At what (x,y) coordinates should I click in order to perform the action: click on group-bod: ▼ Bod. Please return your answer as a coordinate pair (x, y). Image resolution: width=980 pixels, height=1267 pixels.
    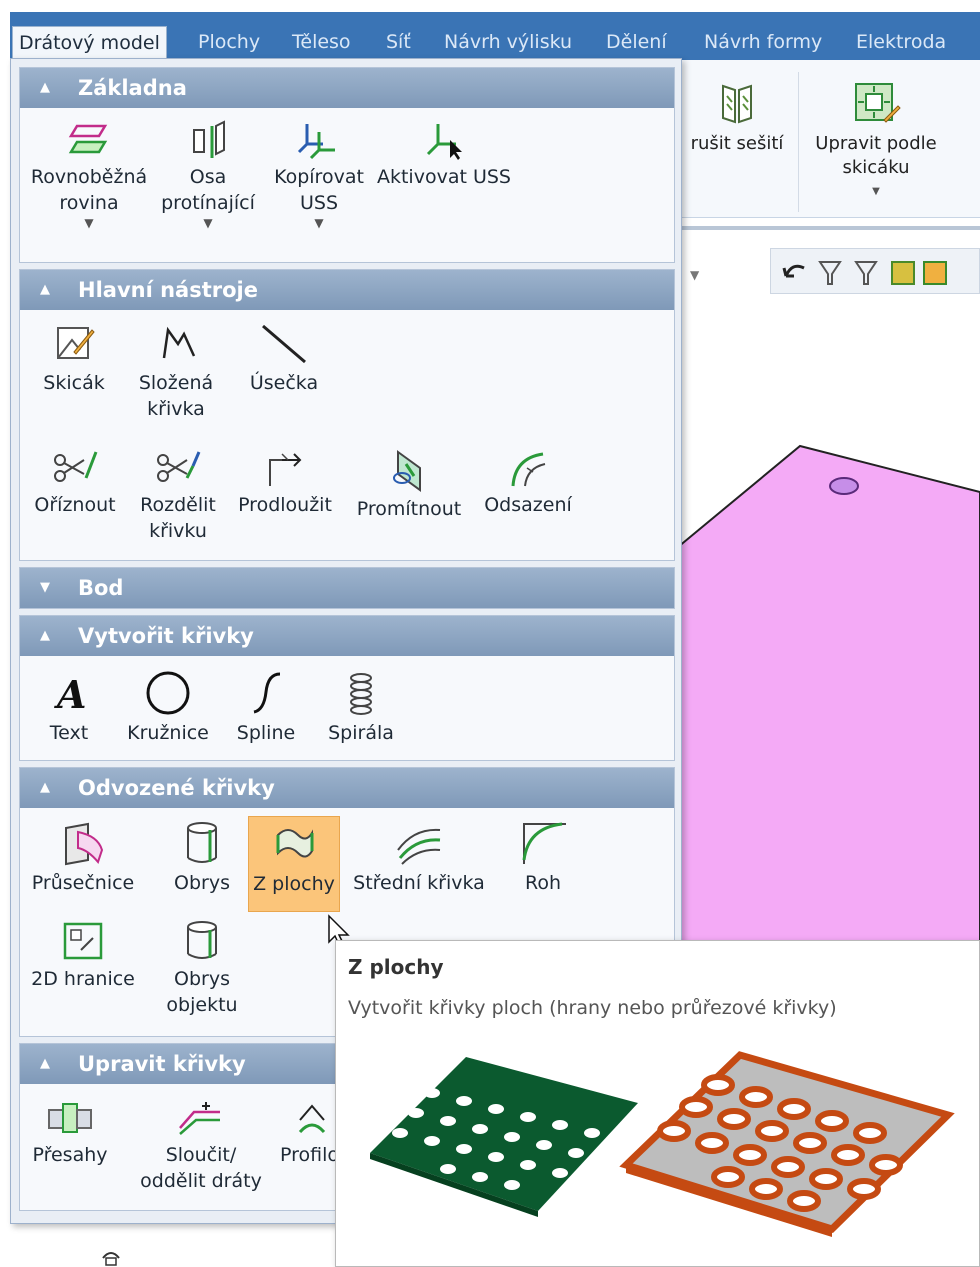
    Looking at the image, I should click on (347, 588).